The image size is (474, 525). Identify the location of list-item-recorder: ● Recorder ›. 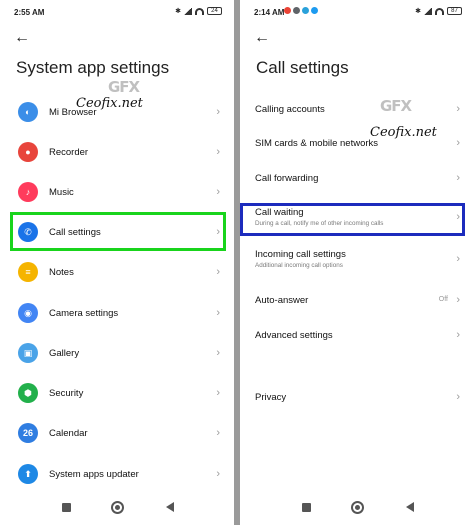
(117, 152).